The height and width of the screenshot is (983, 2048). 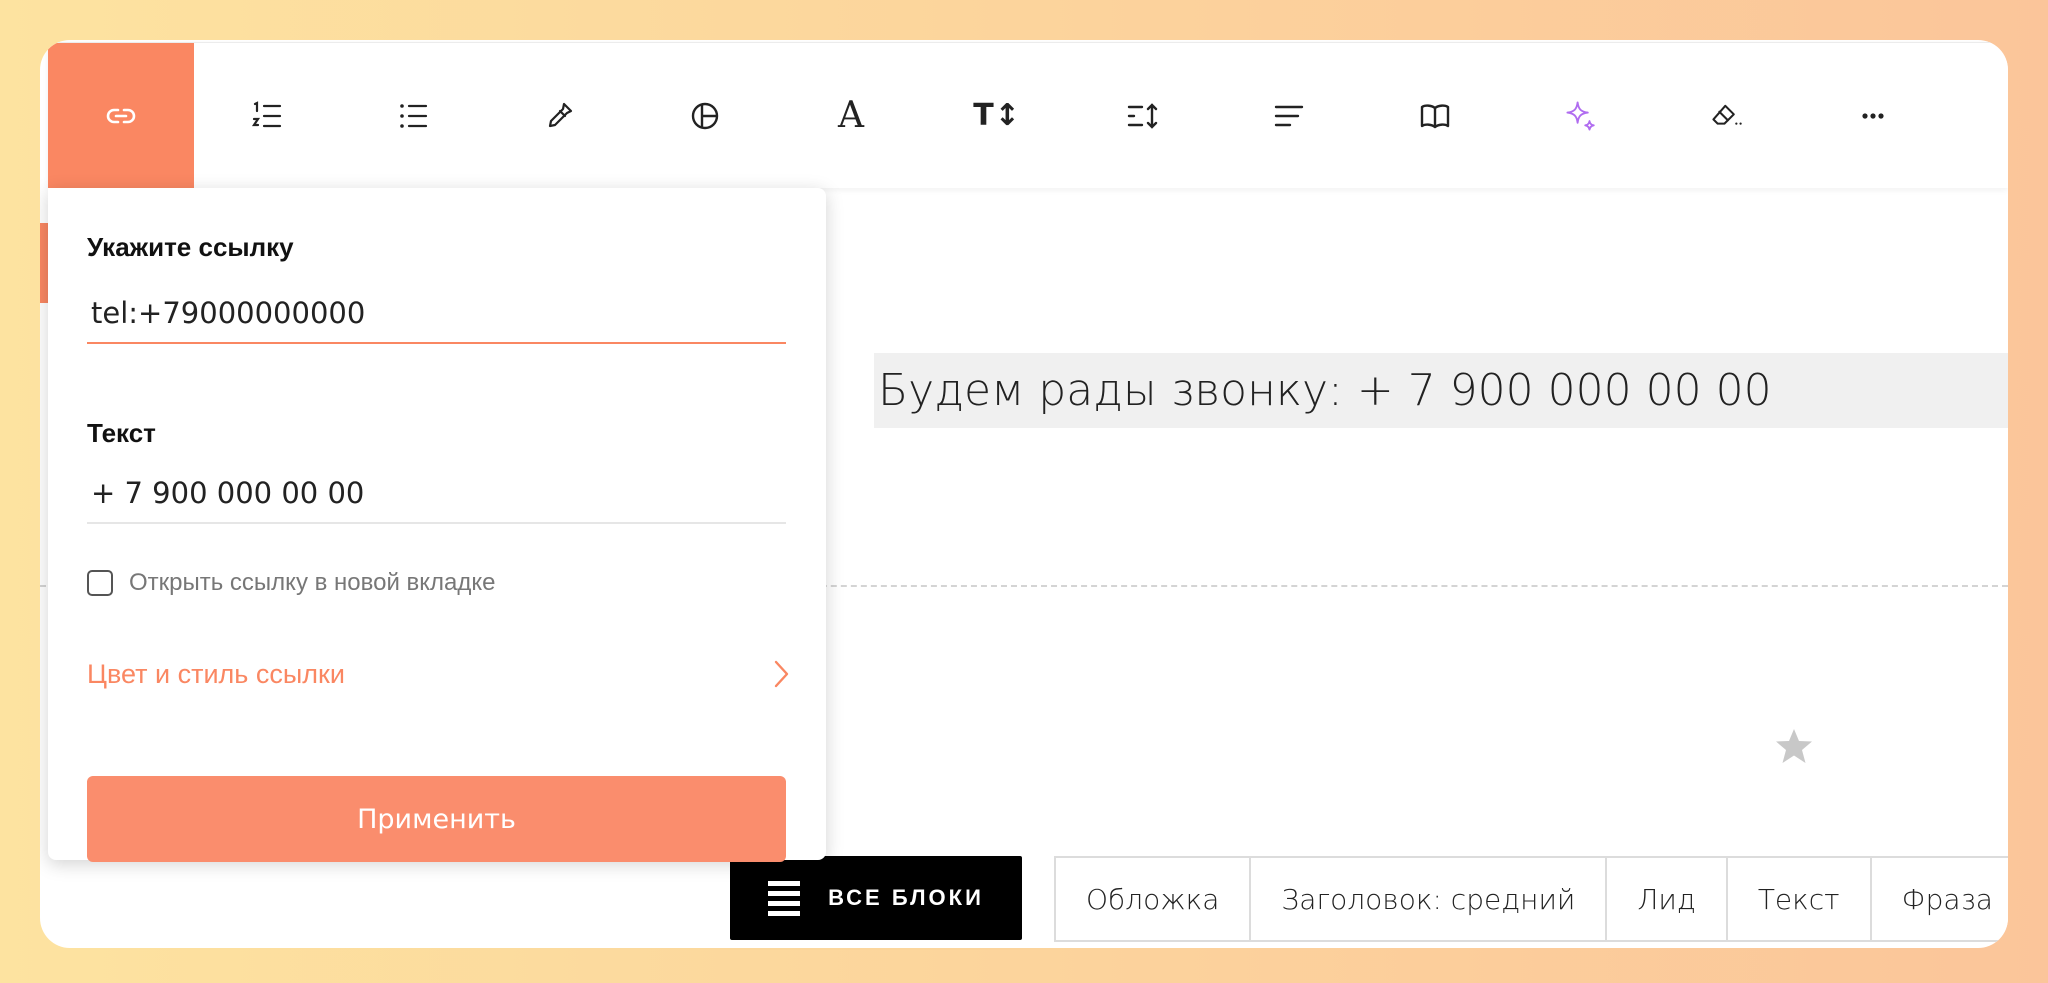 I want to click on chip-heading-medium: Заголовок: средний, so click(x=1429, y=899).